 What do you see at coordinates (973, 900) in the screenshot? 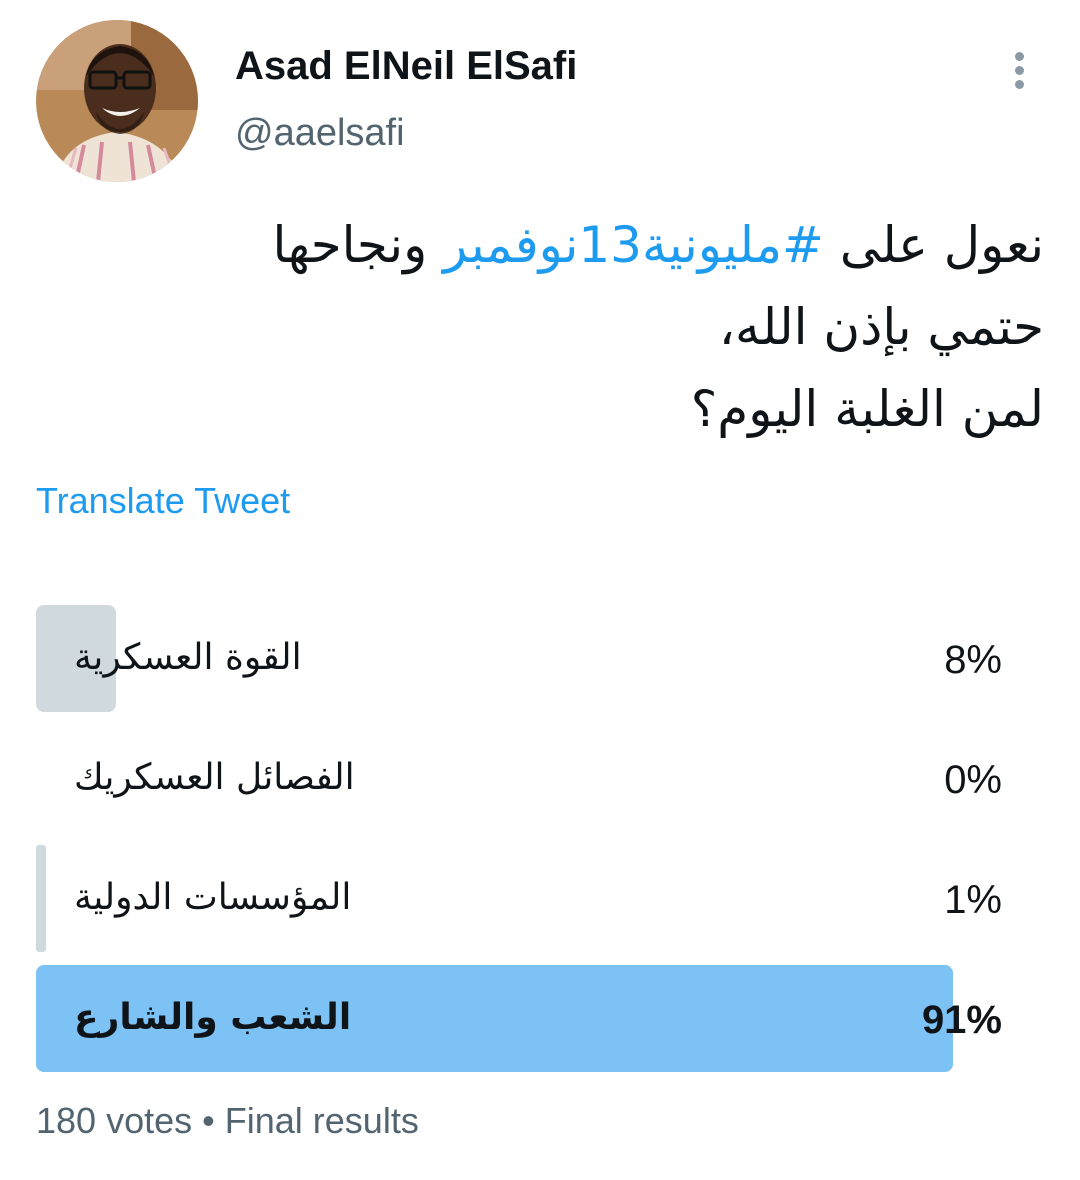
I see `poll-option-percent: 1%` at bounding box center [973, 900].